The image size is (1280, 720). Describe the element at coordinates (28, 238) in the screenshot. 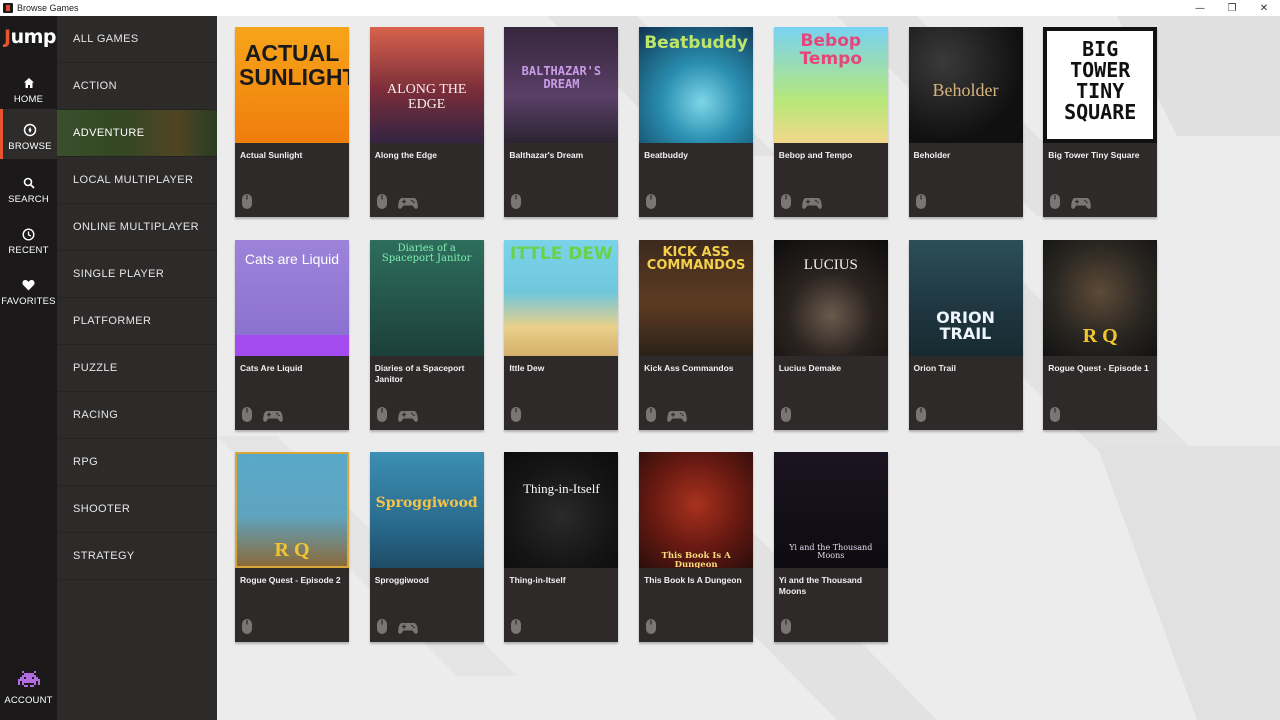

I see `rail-item-recent: RECENT` at that location.